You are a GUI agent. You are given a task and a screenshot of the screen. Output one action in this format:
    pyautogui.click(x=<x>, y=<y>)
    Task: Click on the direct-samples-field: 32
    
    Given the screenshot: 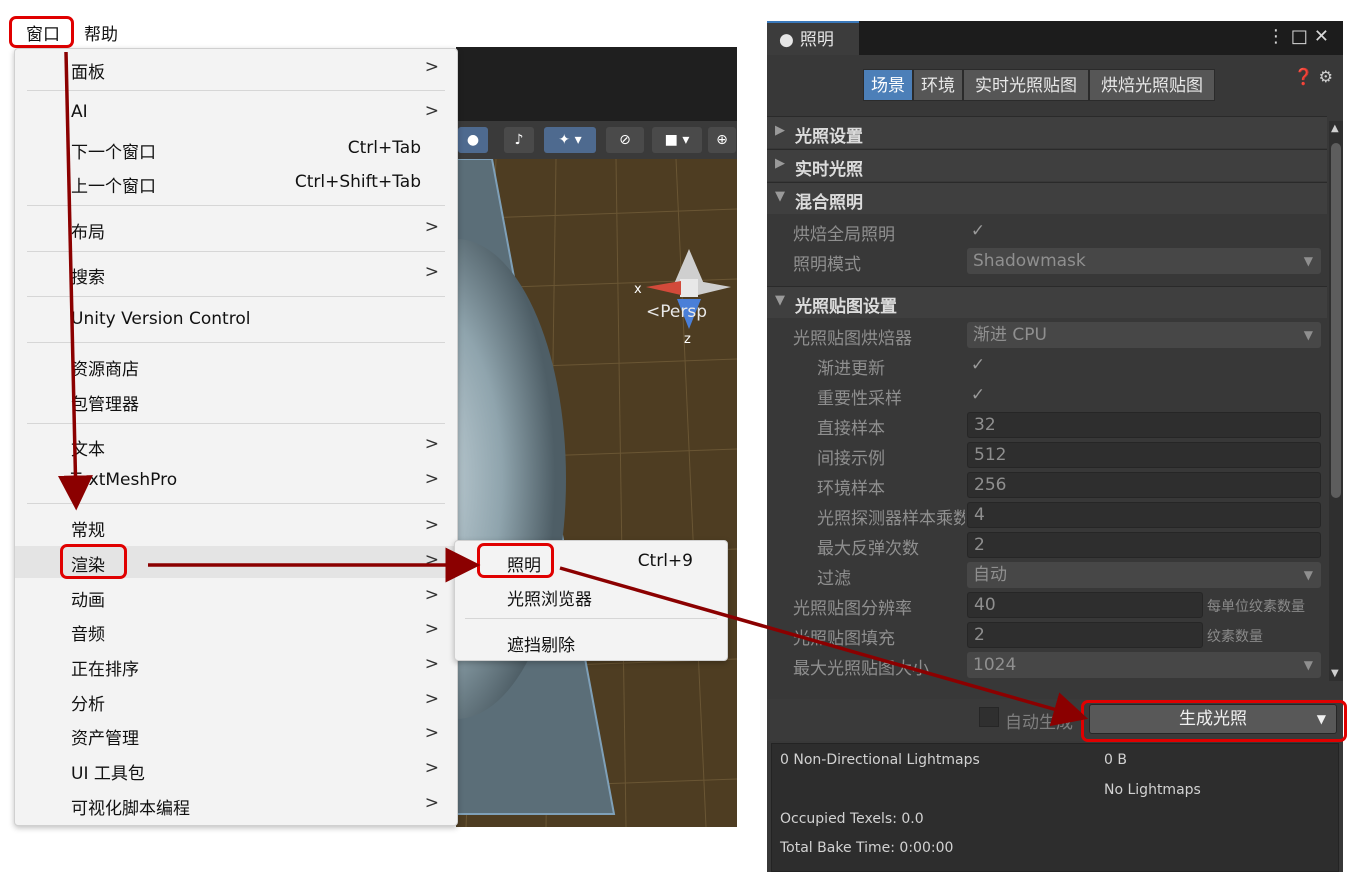 What is the action you would take?
    pyautogui.click(x=1144, y=425)
    